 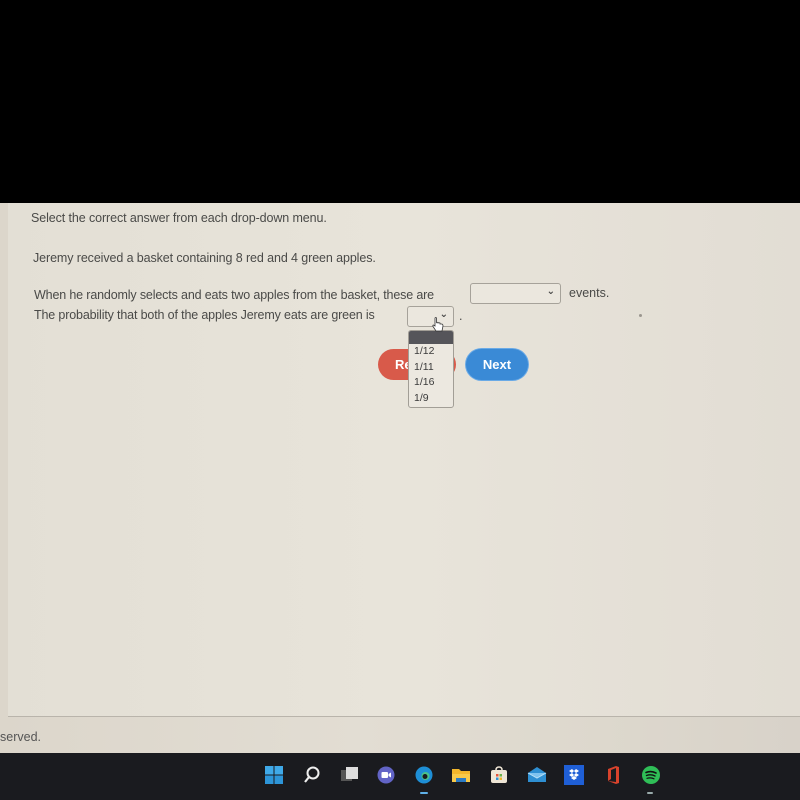 What do you see at coordinates (651, 775) in the screenshot?
I see `spotify-icon` at bounding box center [651, 775].